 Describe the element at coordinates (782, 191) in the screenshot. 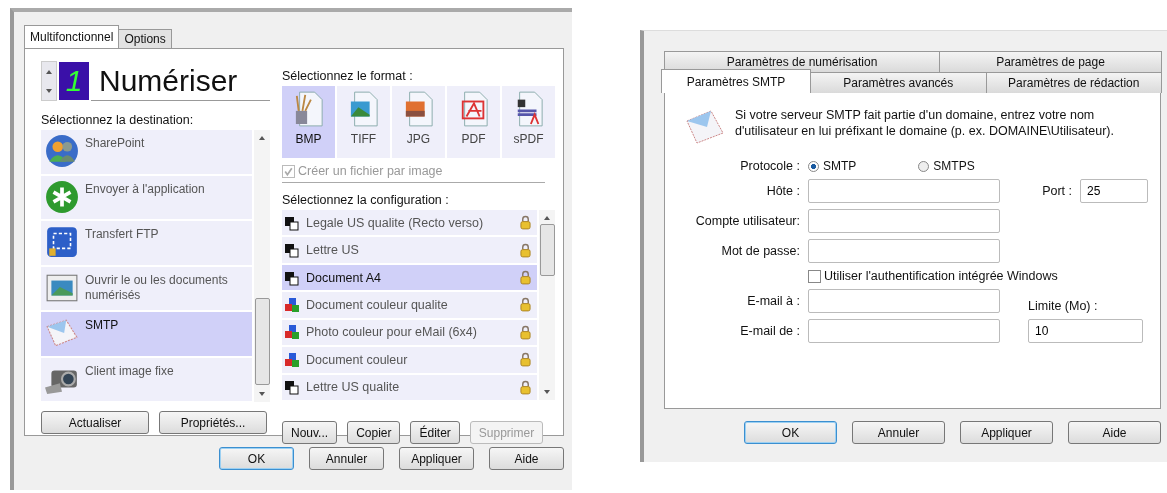

I see `field-label: Hôte :` at that location.